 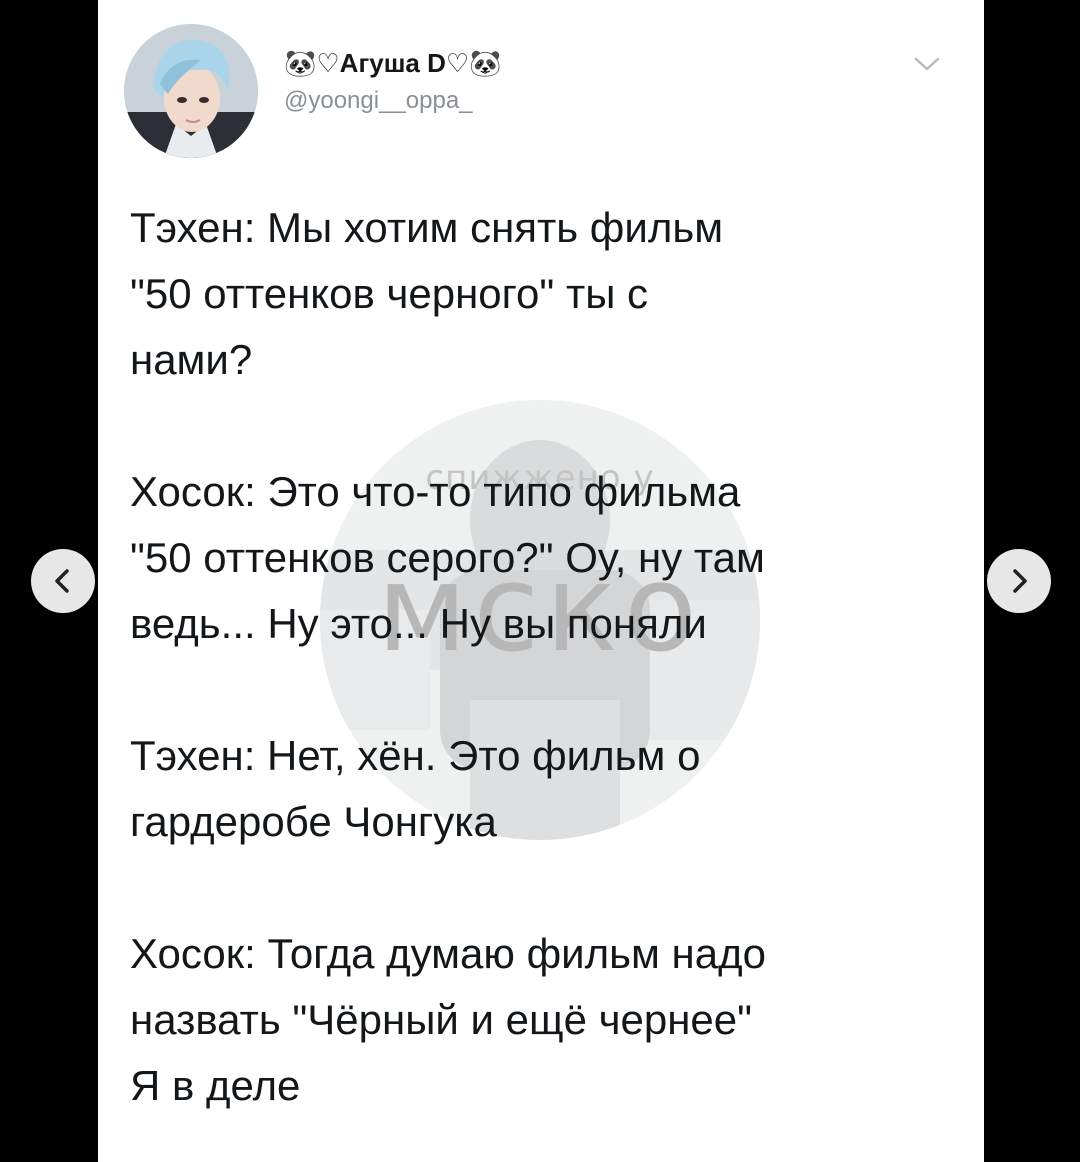 What do you see at coordinates (313, 821) in the screenshot?
I see `text-line: гардеробе Чонгука` at bounding box center [313, 821].